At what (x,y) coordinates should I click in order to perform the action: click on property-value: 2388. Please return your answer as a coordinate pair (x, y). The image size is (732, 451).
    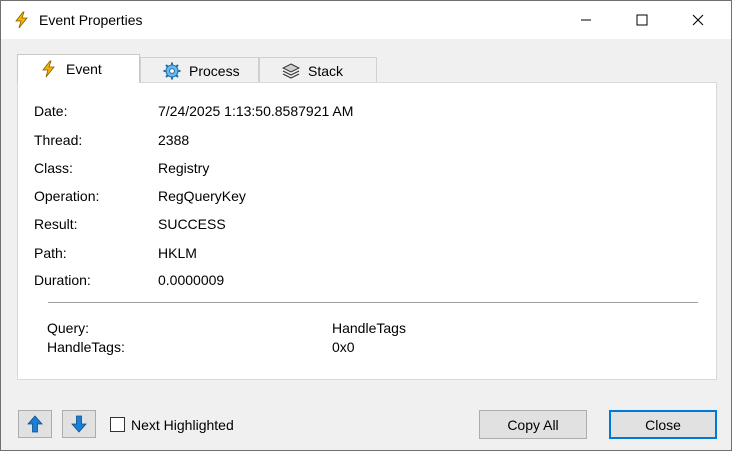
    Looking at the image, I should click on (174, 140).